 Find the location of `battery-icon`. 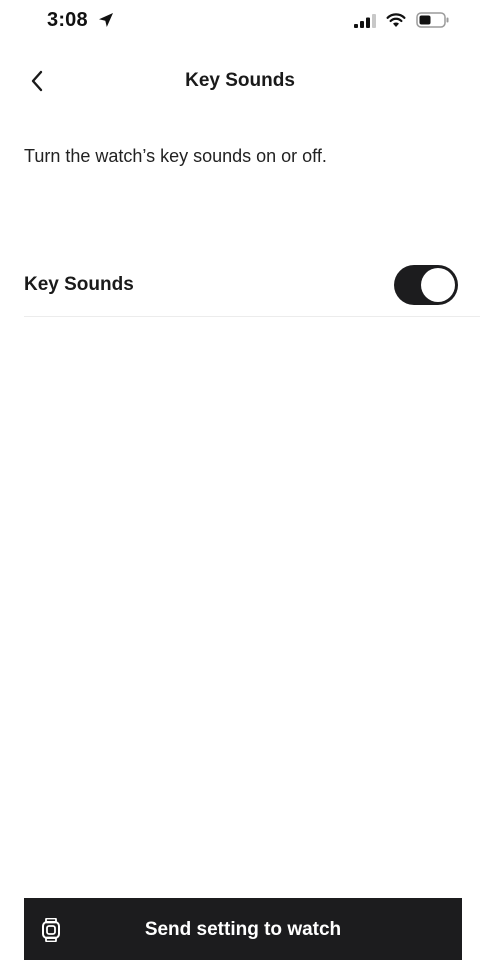

battery-icon is located at coordinates (432, 20).